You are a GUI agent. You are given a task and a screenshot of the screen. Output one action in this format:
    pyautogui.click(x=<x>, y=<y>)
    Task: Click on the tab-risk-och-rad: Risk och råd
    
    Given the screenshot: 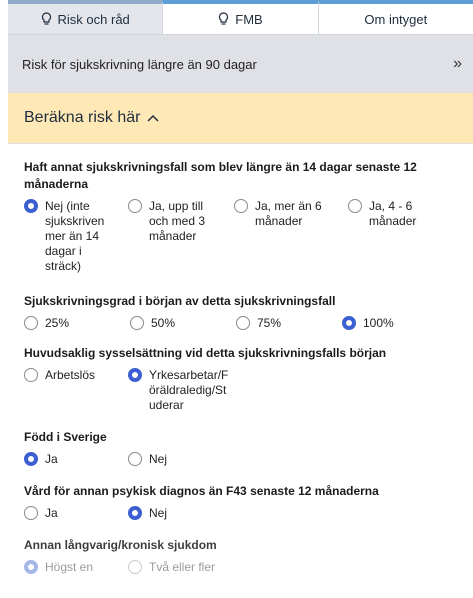 What is the action you would take?
    pyautogui.click(x=85, y=17)
    